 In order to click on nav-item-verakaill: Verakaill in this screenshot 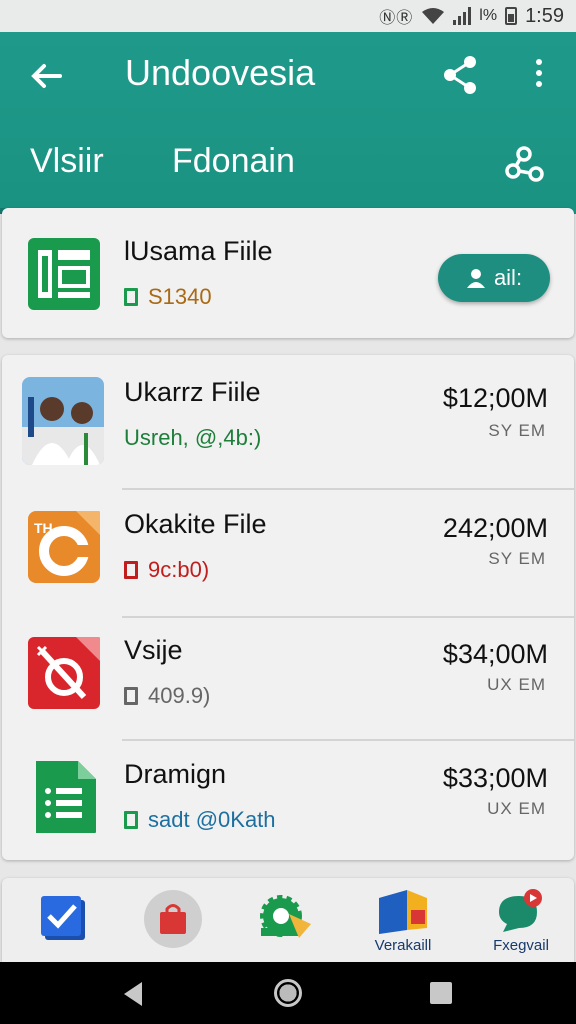, I will do `click(403, 923)`.